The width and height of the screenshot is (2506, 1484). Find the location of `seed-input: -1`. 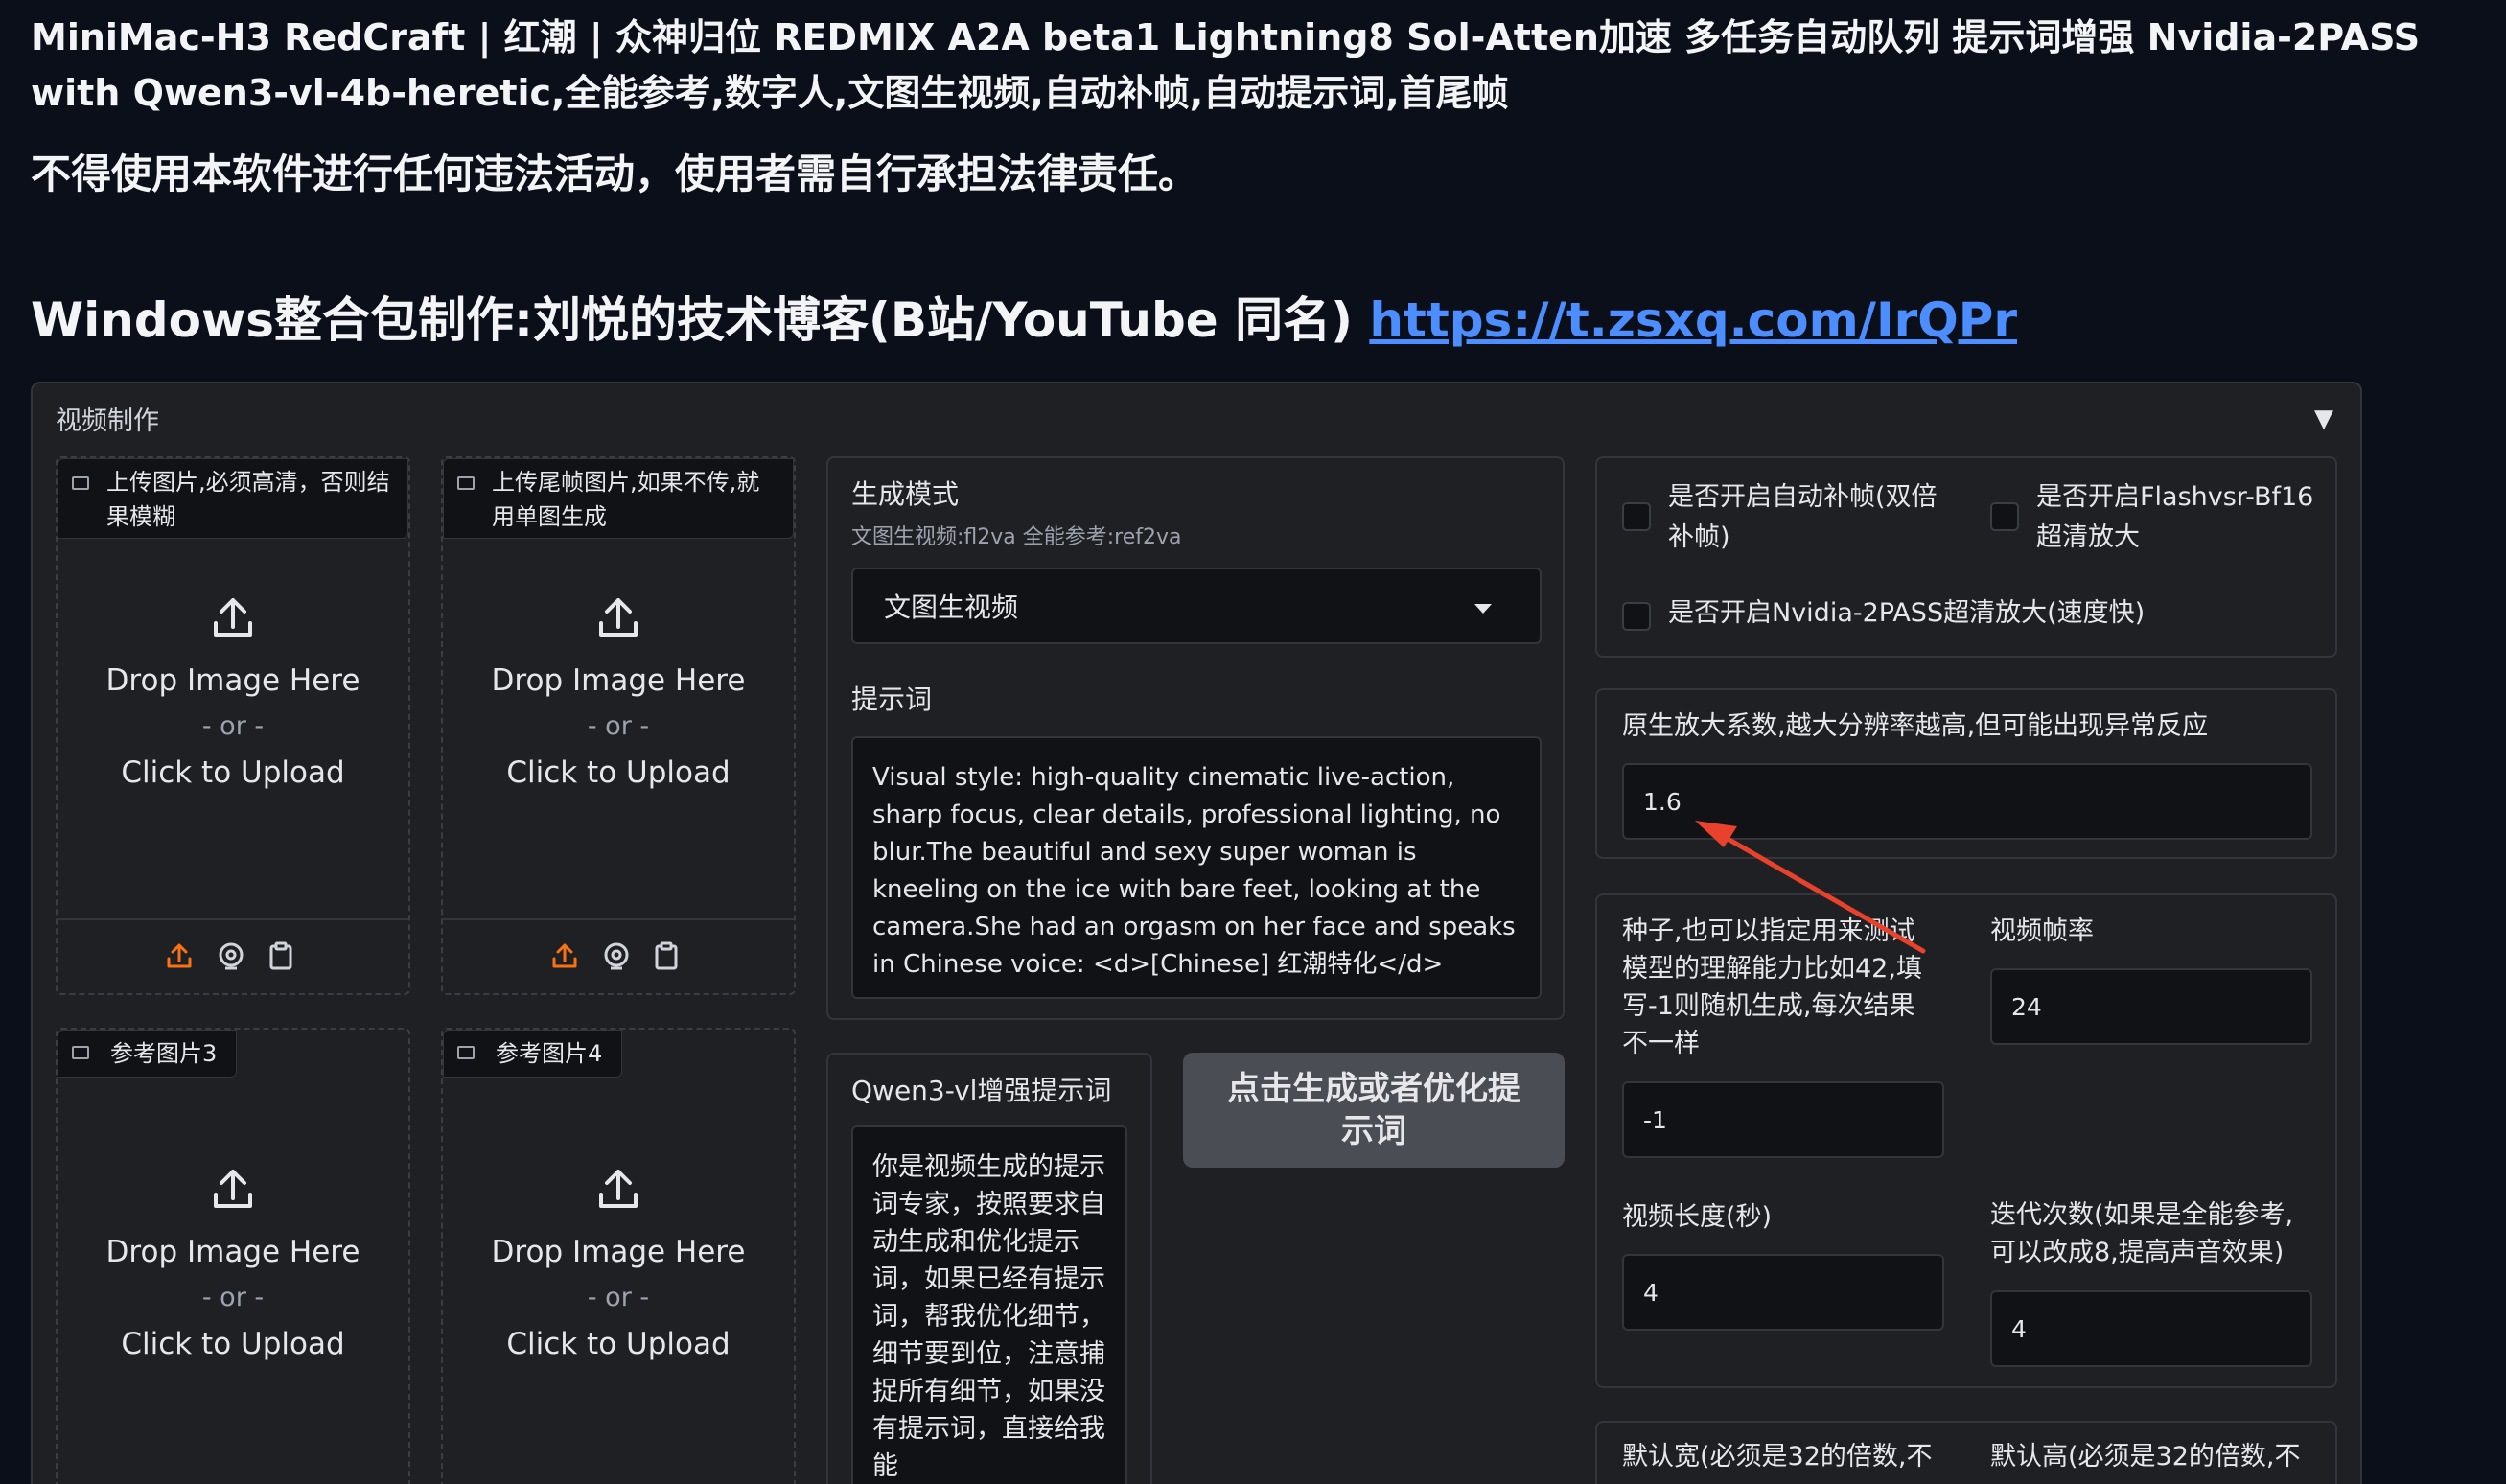

seed-input: -1 is located at coordinates (1783, 1119).